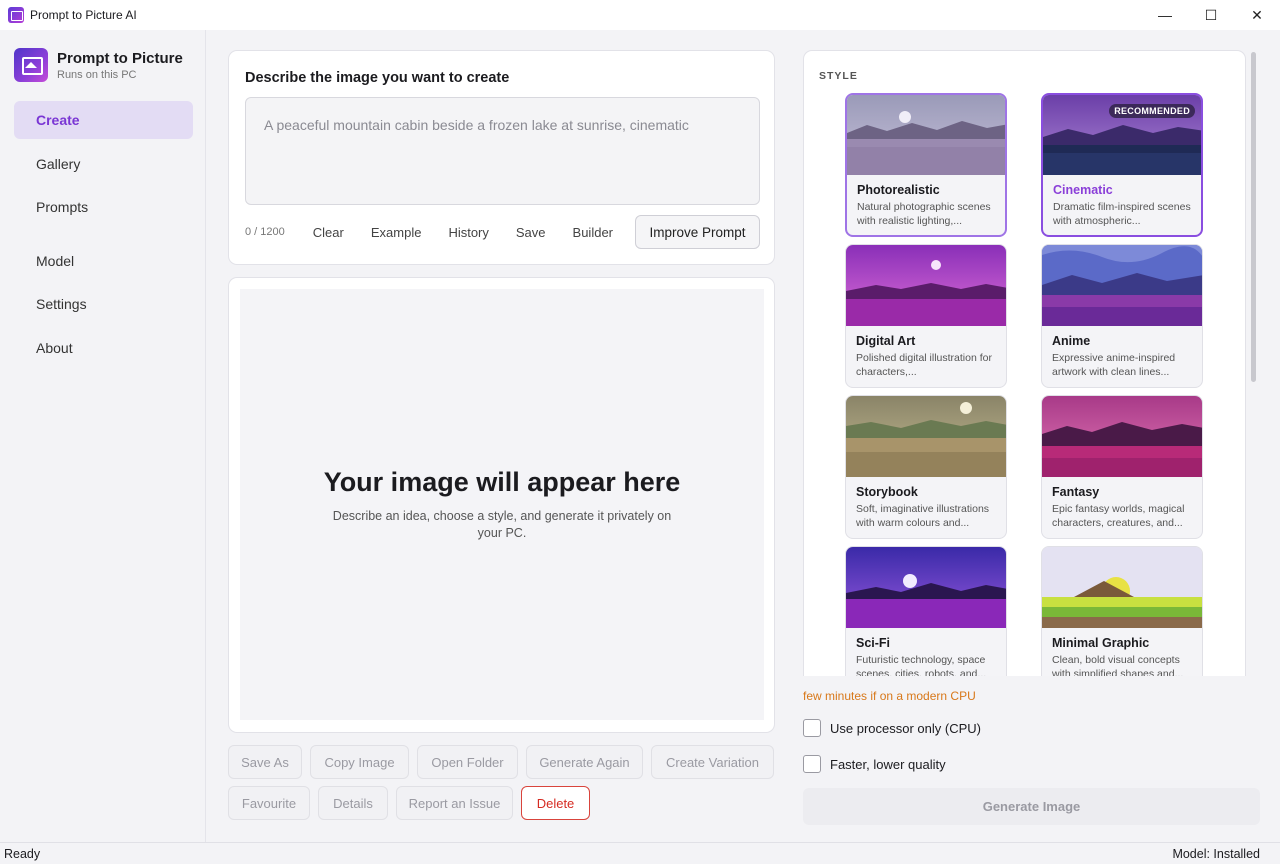 The height and width of the screenshot is (864, 1280). I want to click on style-name: Digital Art, so click(886, 341).